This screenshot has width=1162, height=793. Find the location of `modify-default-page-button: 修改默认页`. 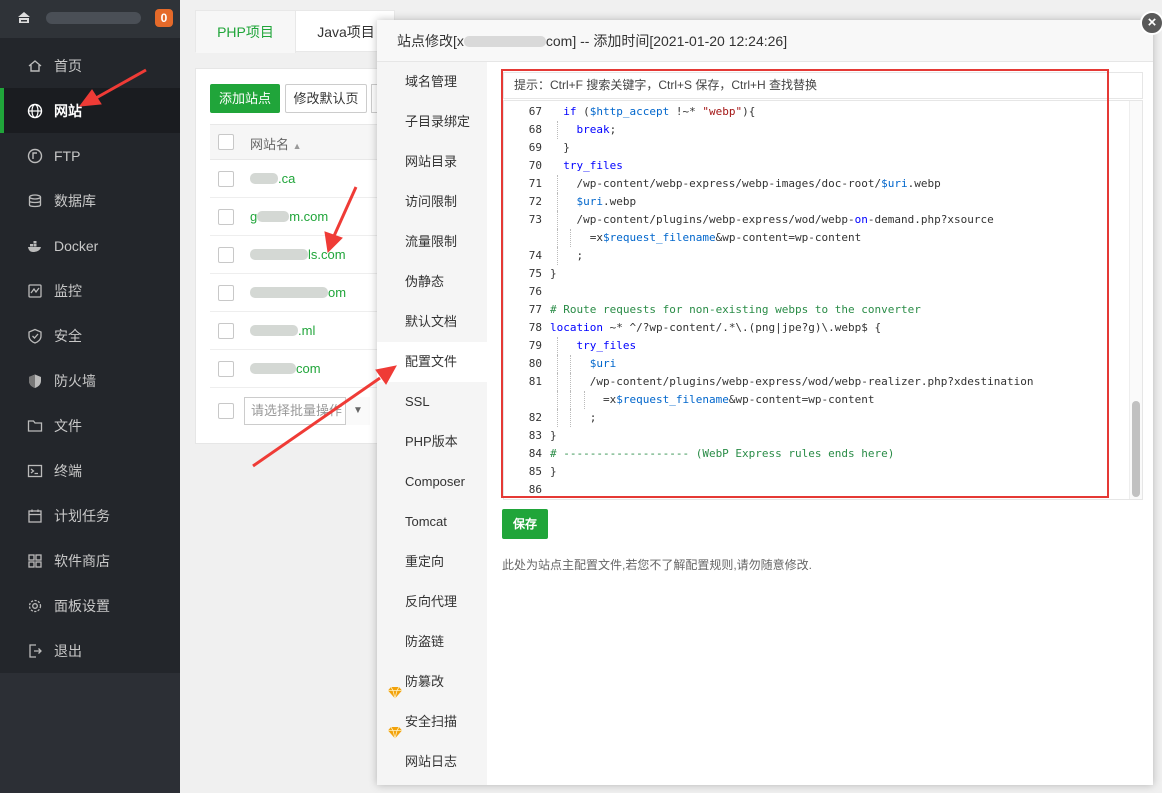

modify-default-page-button: 修改默认页 is located at coordinates (326, 98).